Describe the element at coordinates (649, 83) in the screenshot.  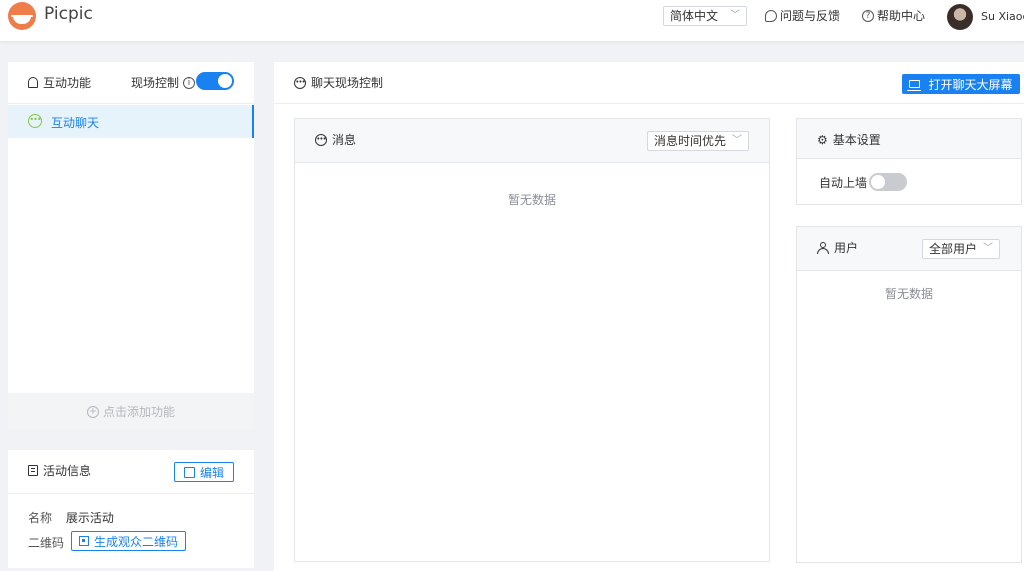
I see `chat-live-control-header: ••• 聊天现场控制 打开聊天大屏幕` at that location.